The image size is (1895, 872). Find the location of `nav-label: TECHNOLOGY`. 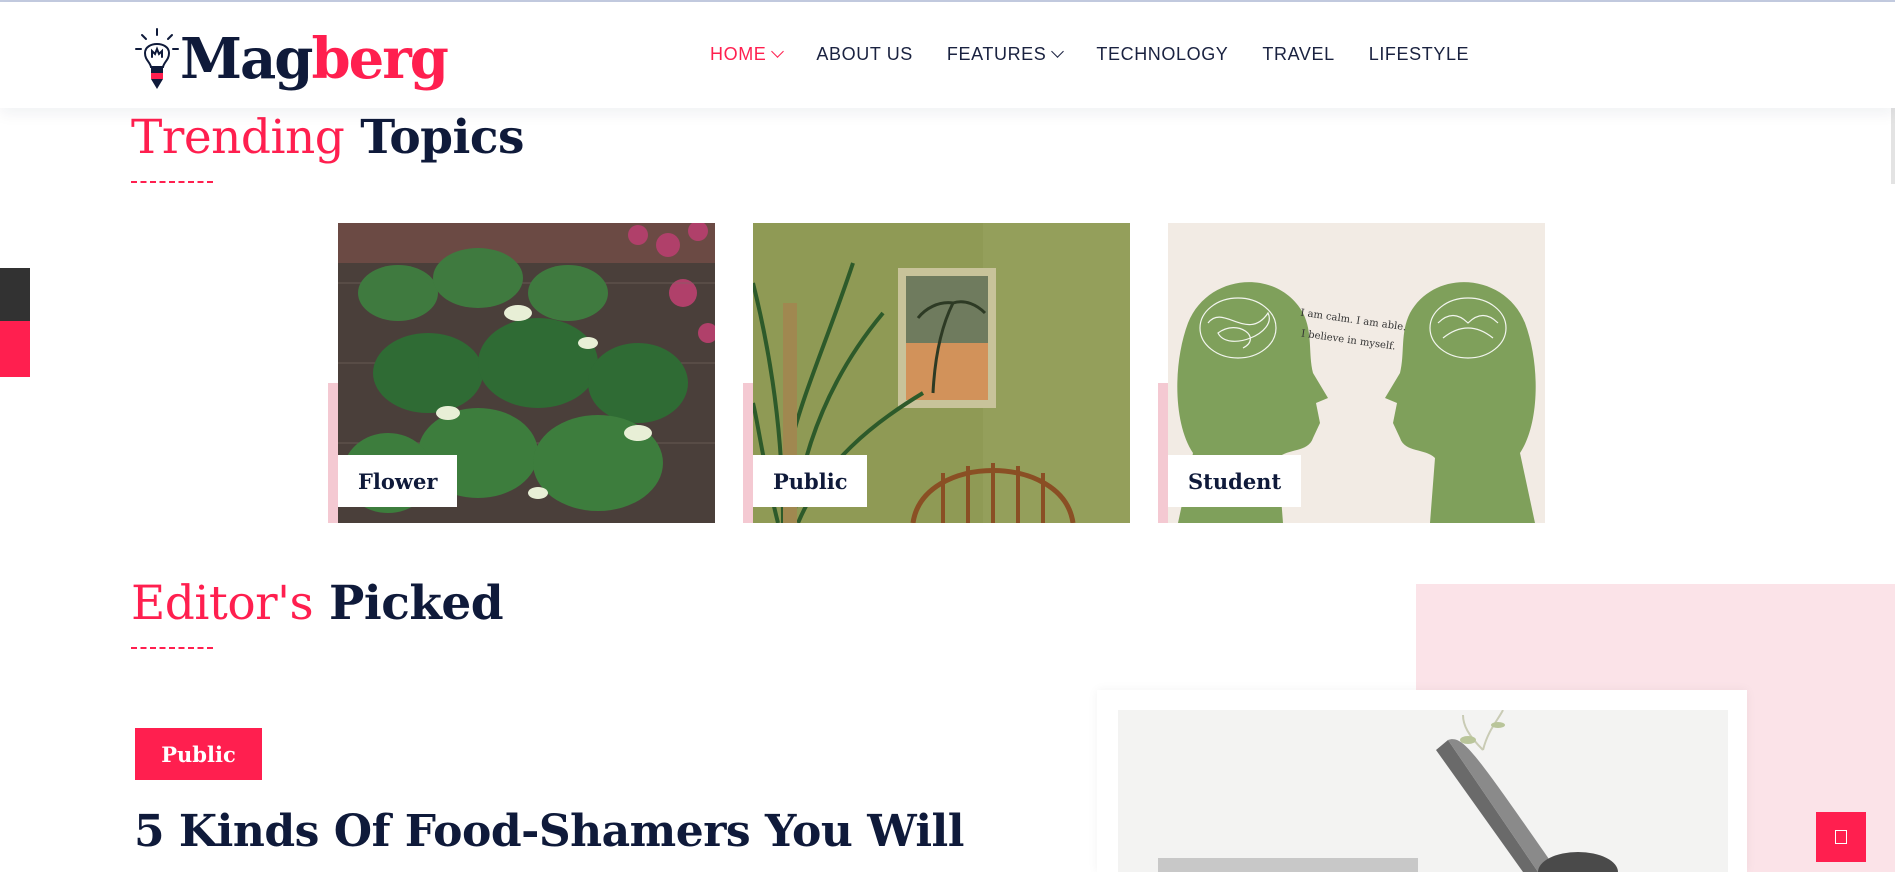

nav-label: TECHNOLOGY is located at coordinates (1162, 54).